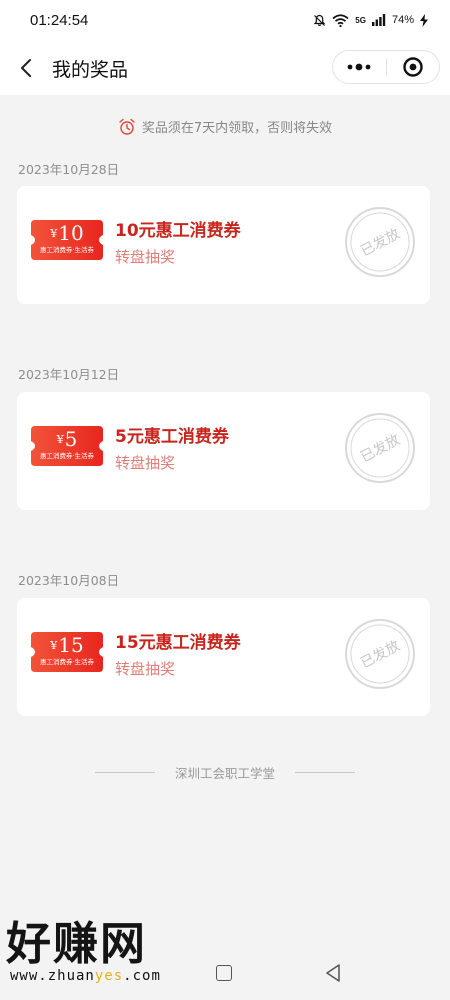 This screenshot has height=1000, width=450. I want to click on capsule-menu, so click(386, 67).